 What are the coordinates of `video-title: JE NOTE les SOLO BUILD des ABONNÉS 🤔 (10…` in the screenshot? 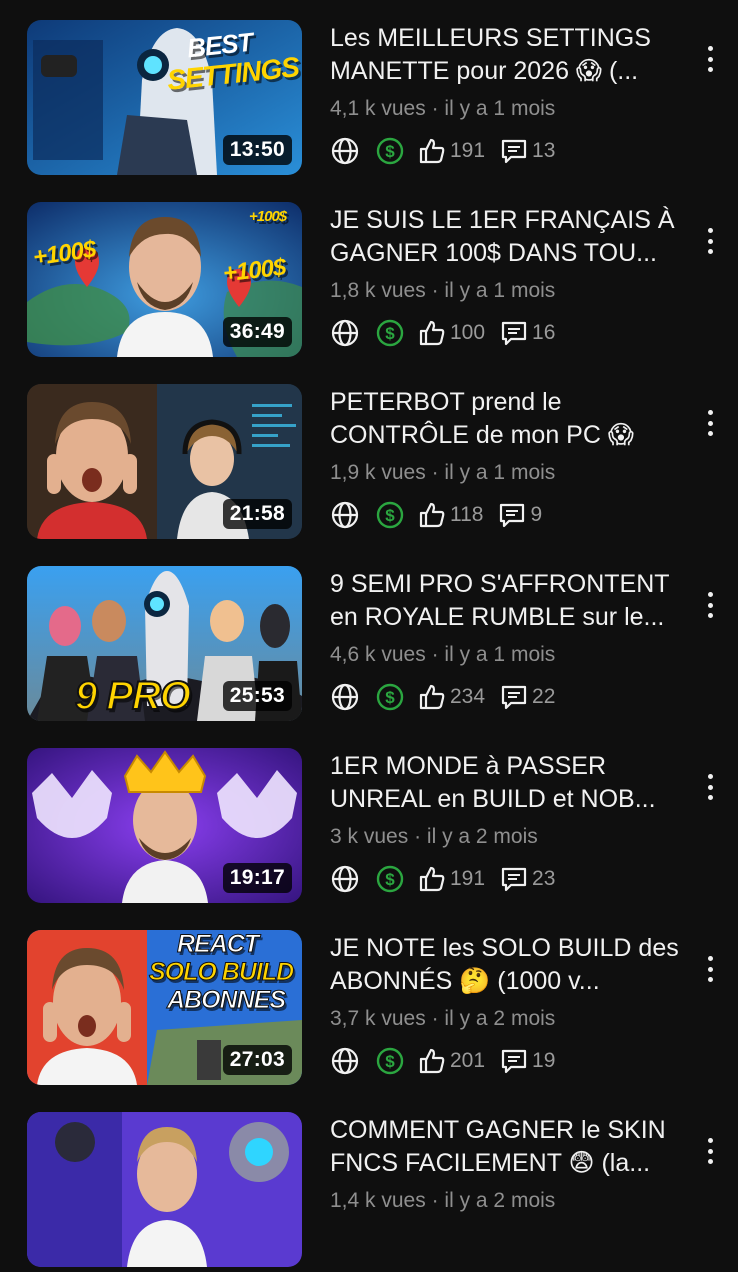 It's located at (512, 965).